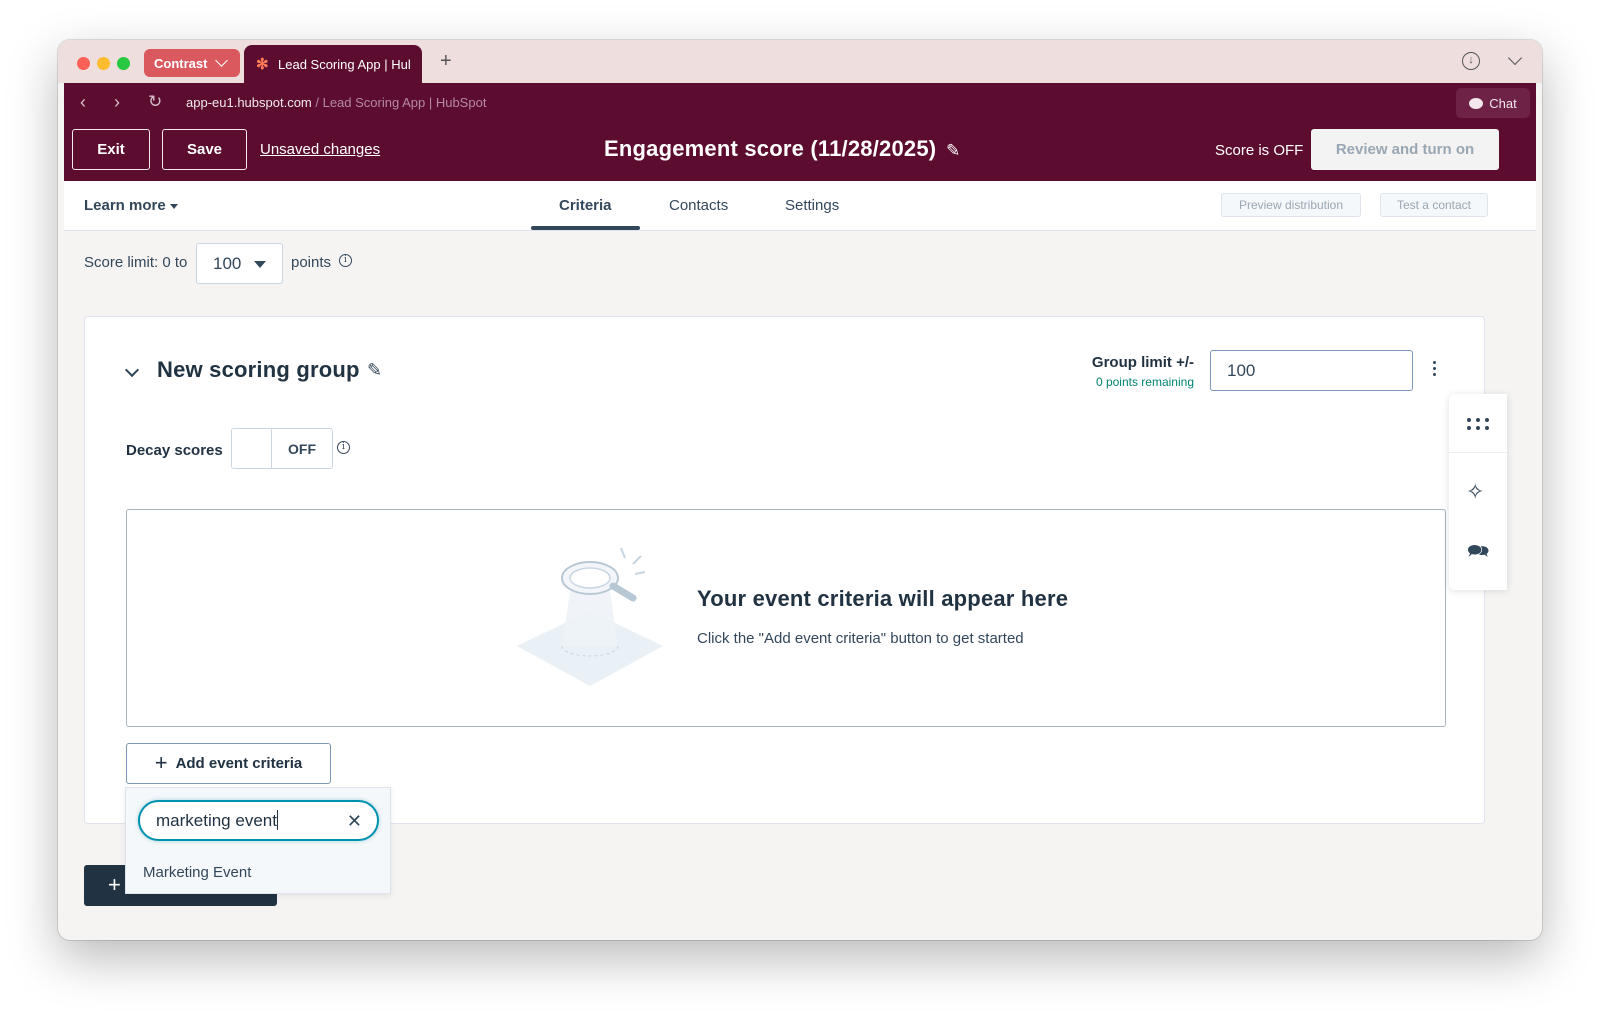 The height and width of the screenshot is (1018, 1600). I want to click on text-cursor, so click(277, 820).